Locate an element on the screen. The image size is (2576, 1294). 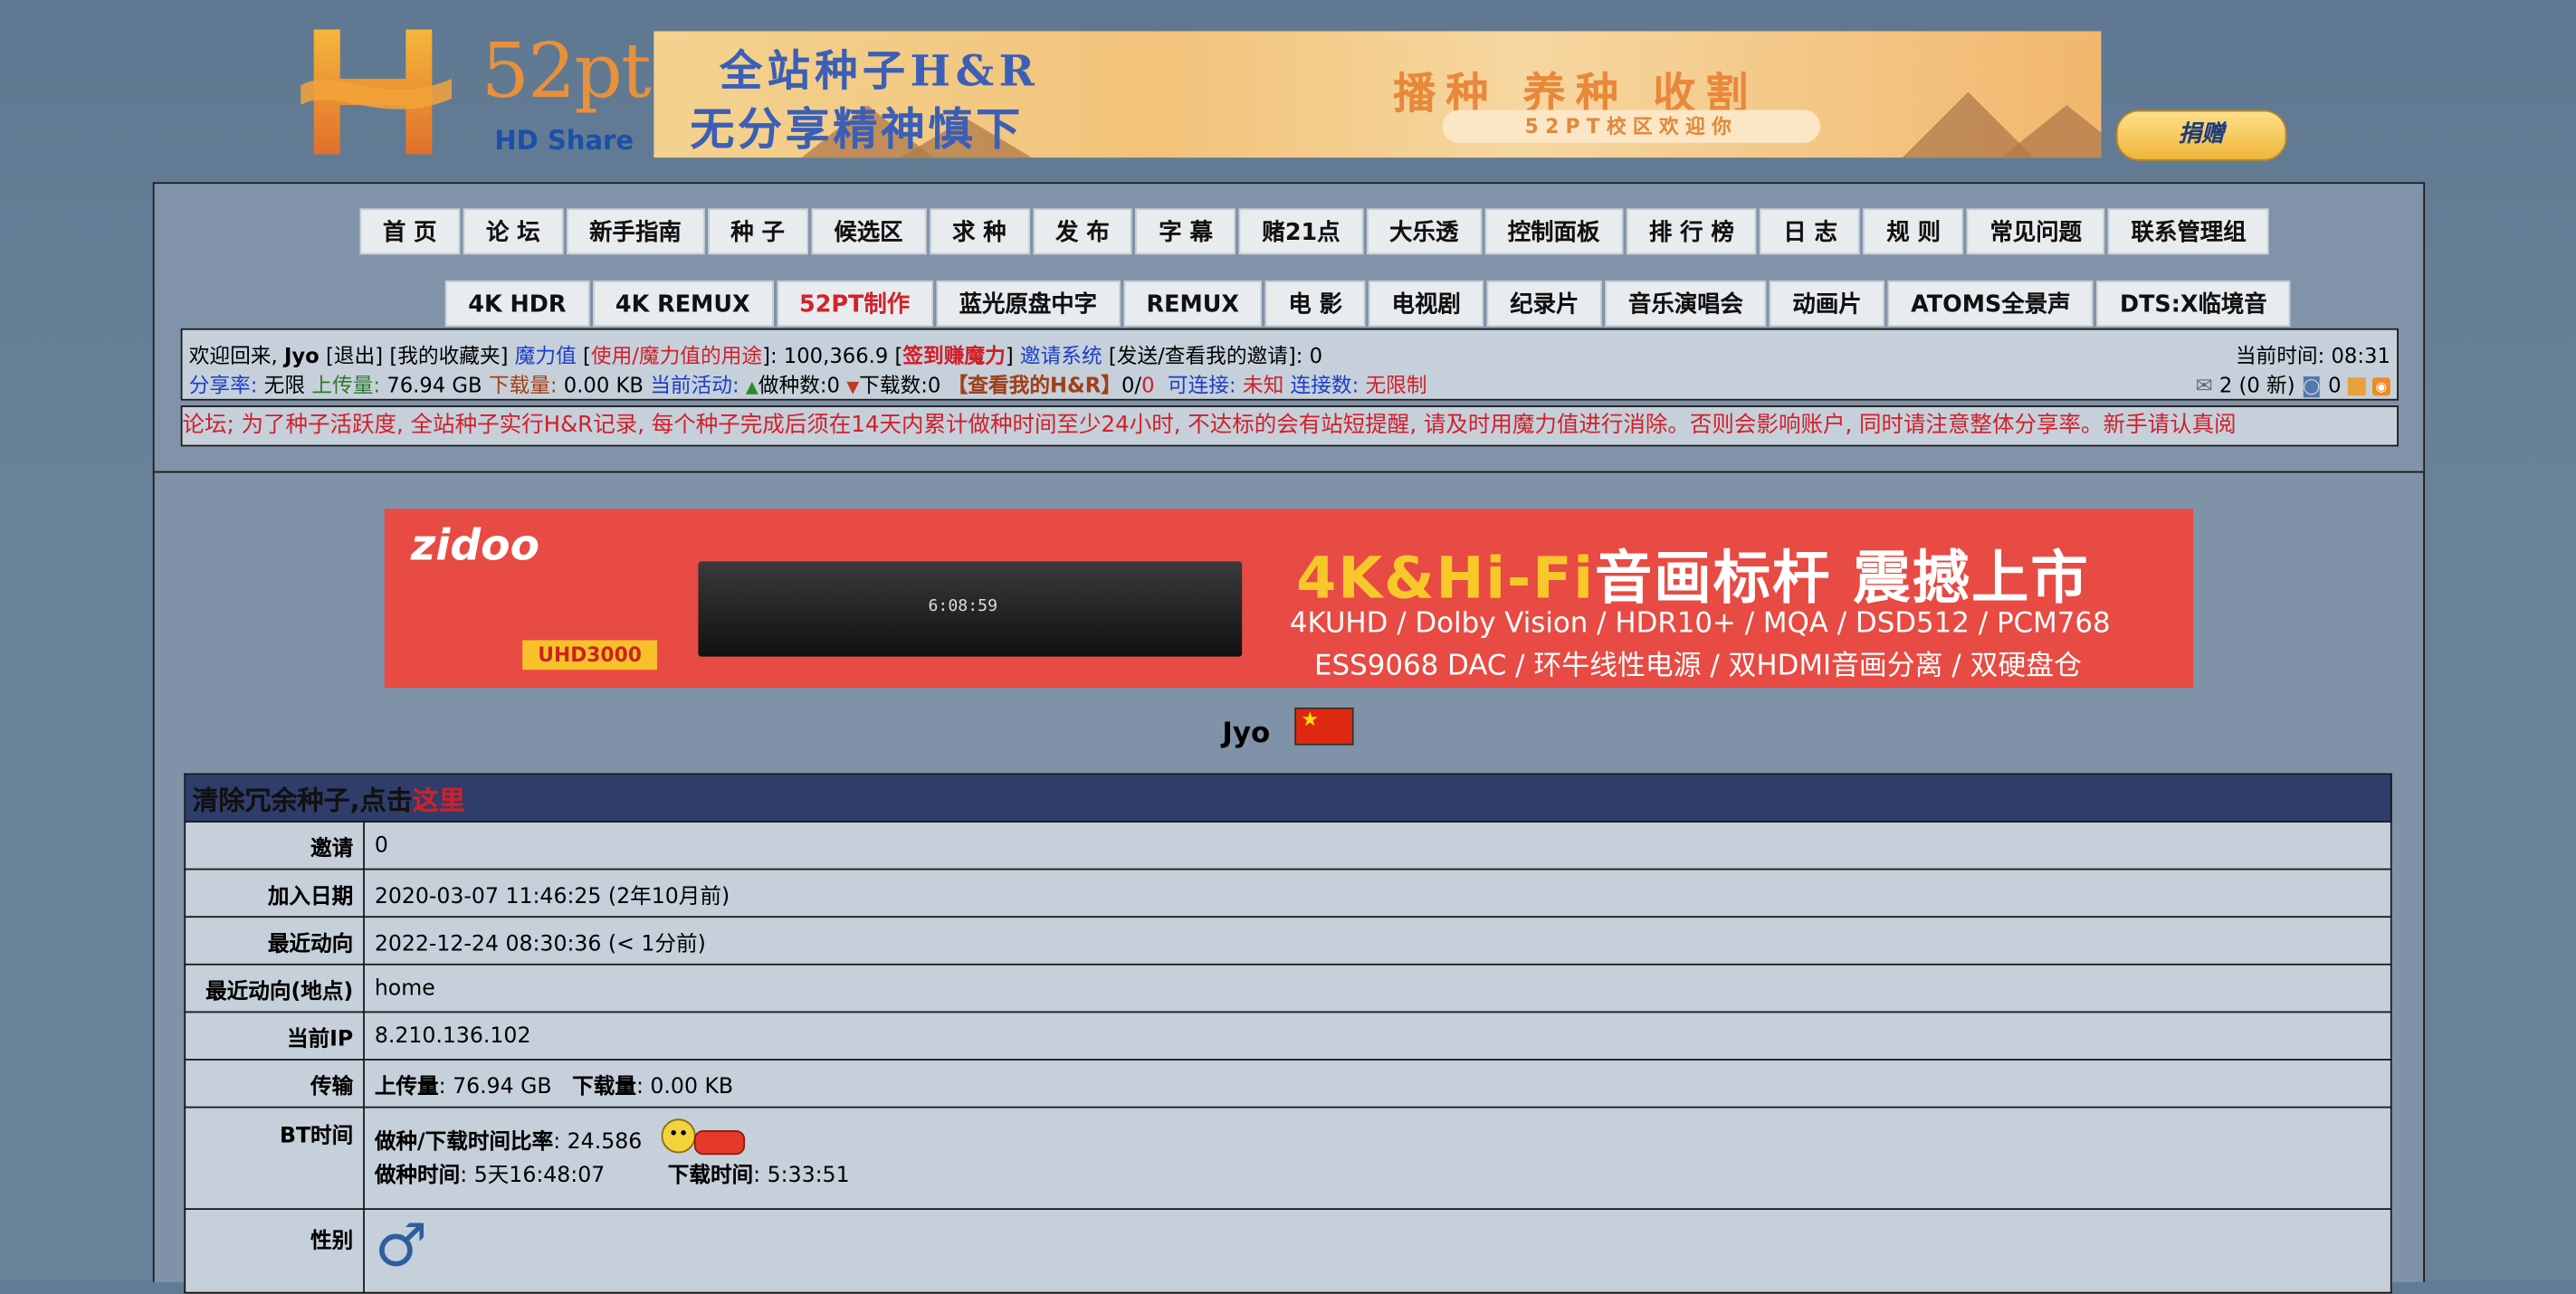
arrow-down-icon: ▼ is located at coordinates (853, 388).